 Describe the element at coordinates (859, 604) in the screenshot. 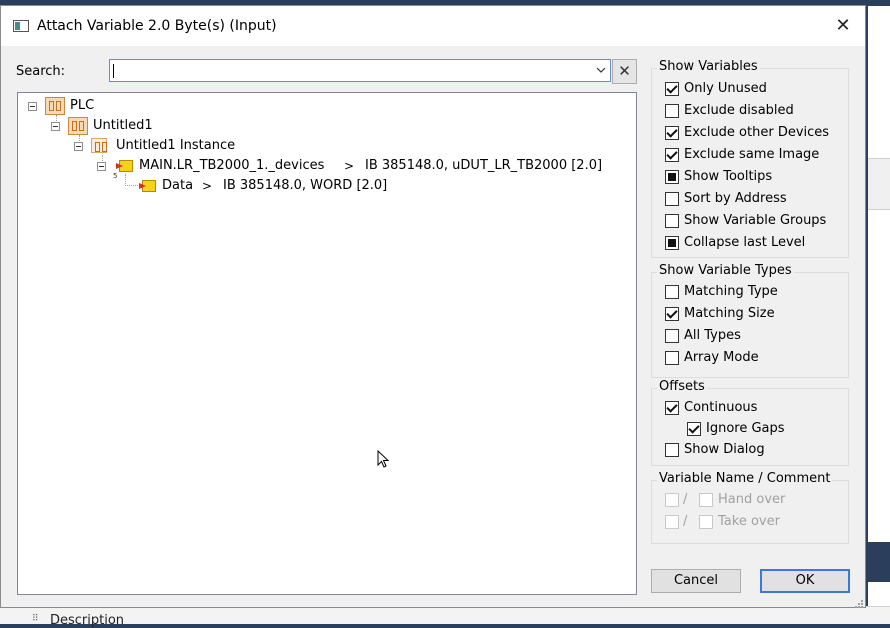

I see `resize-grip-icon` at that location.